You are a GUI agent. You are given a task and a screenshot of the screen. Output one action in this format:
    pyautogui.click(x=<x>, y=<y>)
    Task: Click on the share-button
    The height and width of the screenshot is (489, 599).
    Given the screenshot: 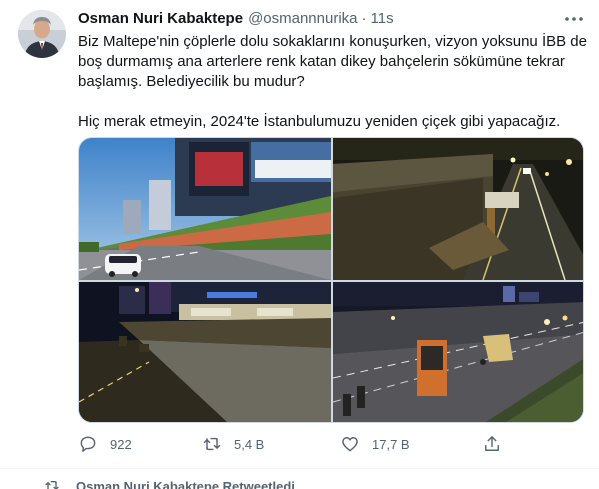 What is the action you would take?
    pyautogui.click(x=492, y=444)
    